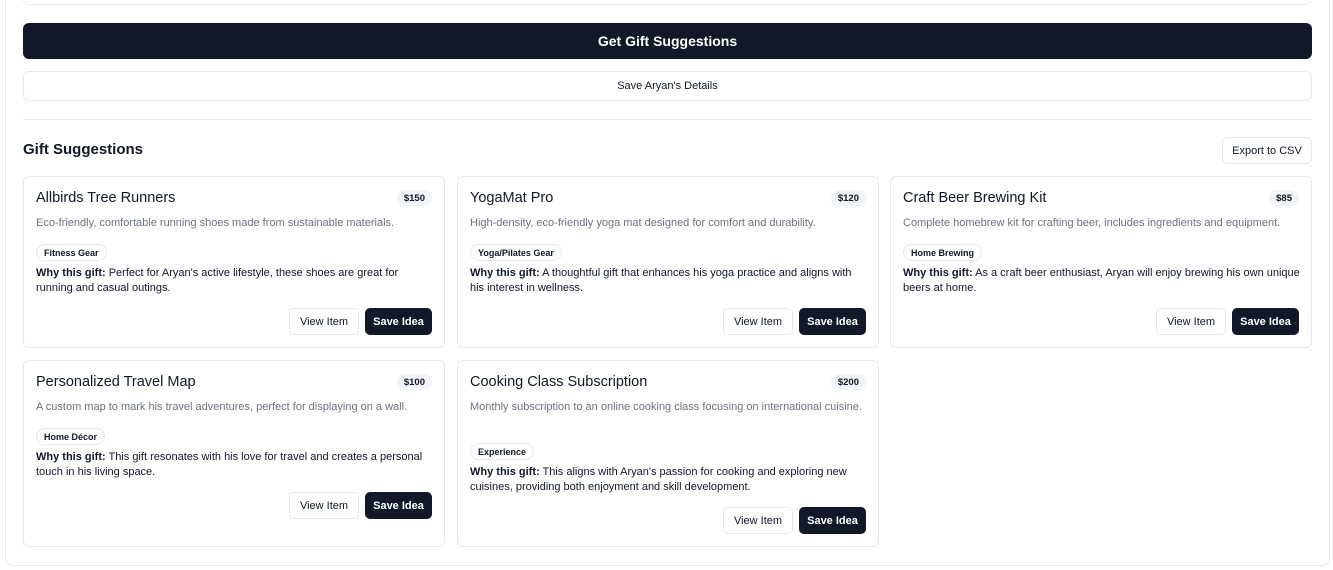 This screenshot has height=570, width=1333. What do you see at coordinates (848, 198) in the screenshot?
I see `price-badge: $120` at bounding box center [848, 198].